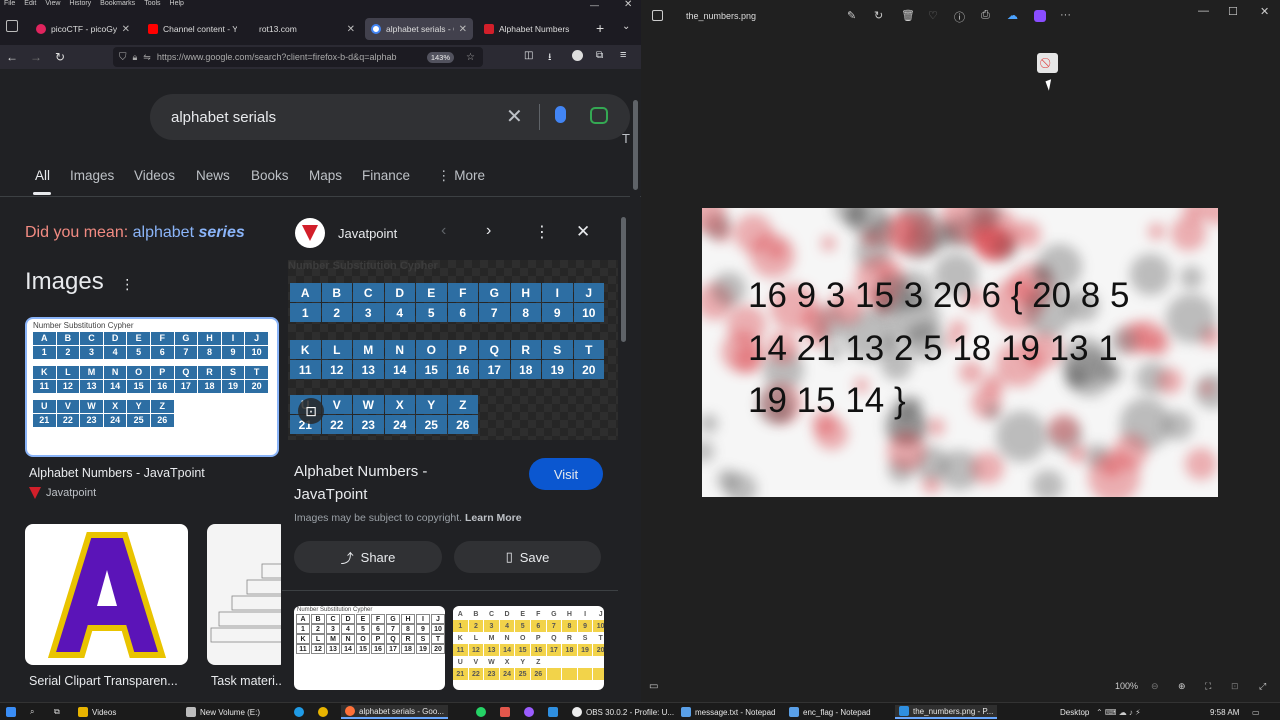  I want to click on menu-file: File, so click(9, 4).